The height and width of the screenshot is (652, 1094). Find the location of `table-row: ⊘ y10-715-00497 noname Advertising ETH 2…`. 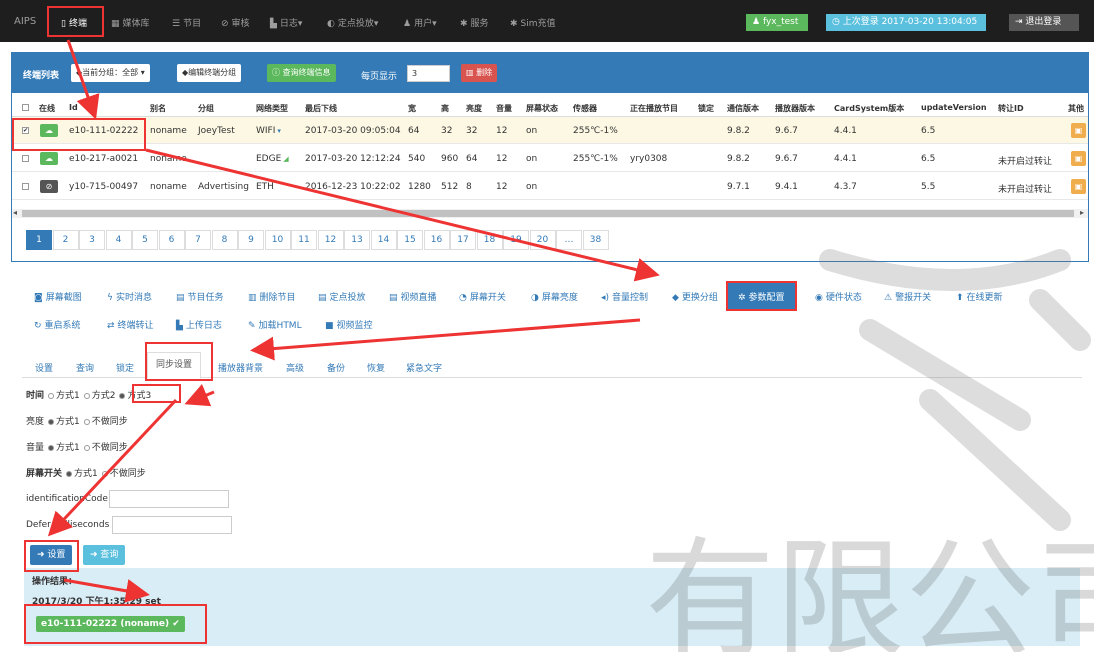

table-row: ⊘ y10-715-00497 noname Advertising ETH 2… is located at coordinates (550, 186).